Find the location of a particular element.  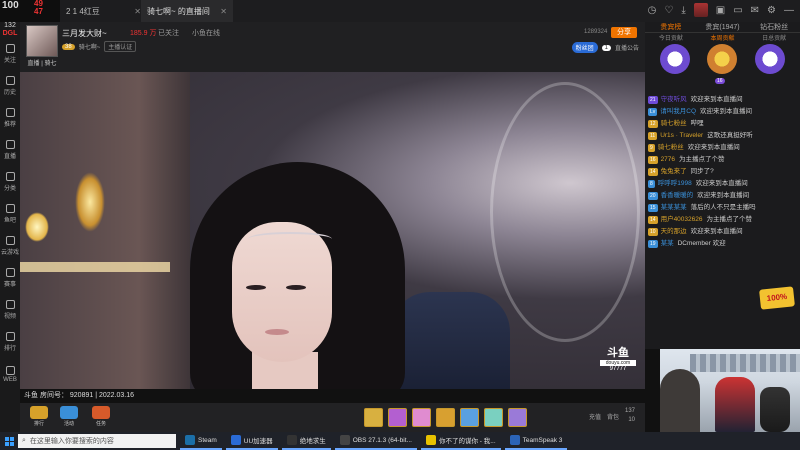

nav-live: 直播 is located at coordinates (10, 150).